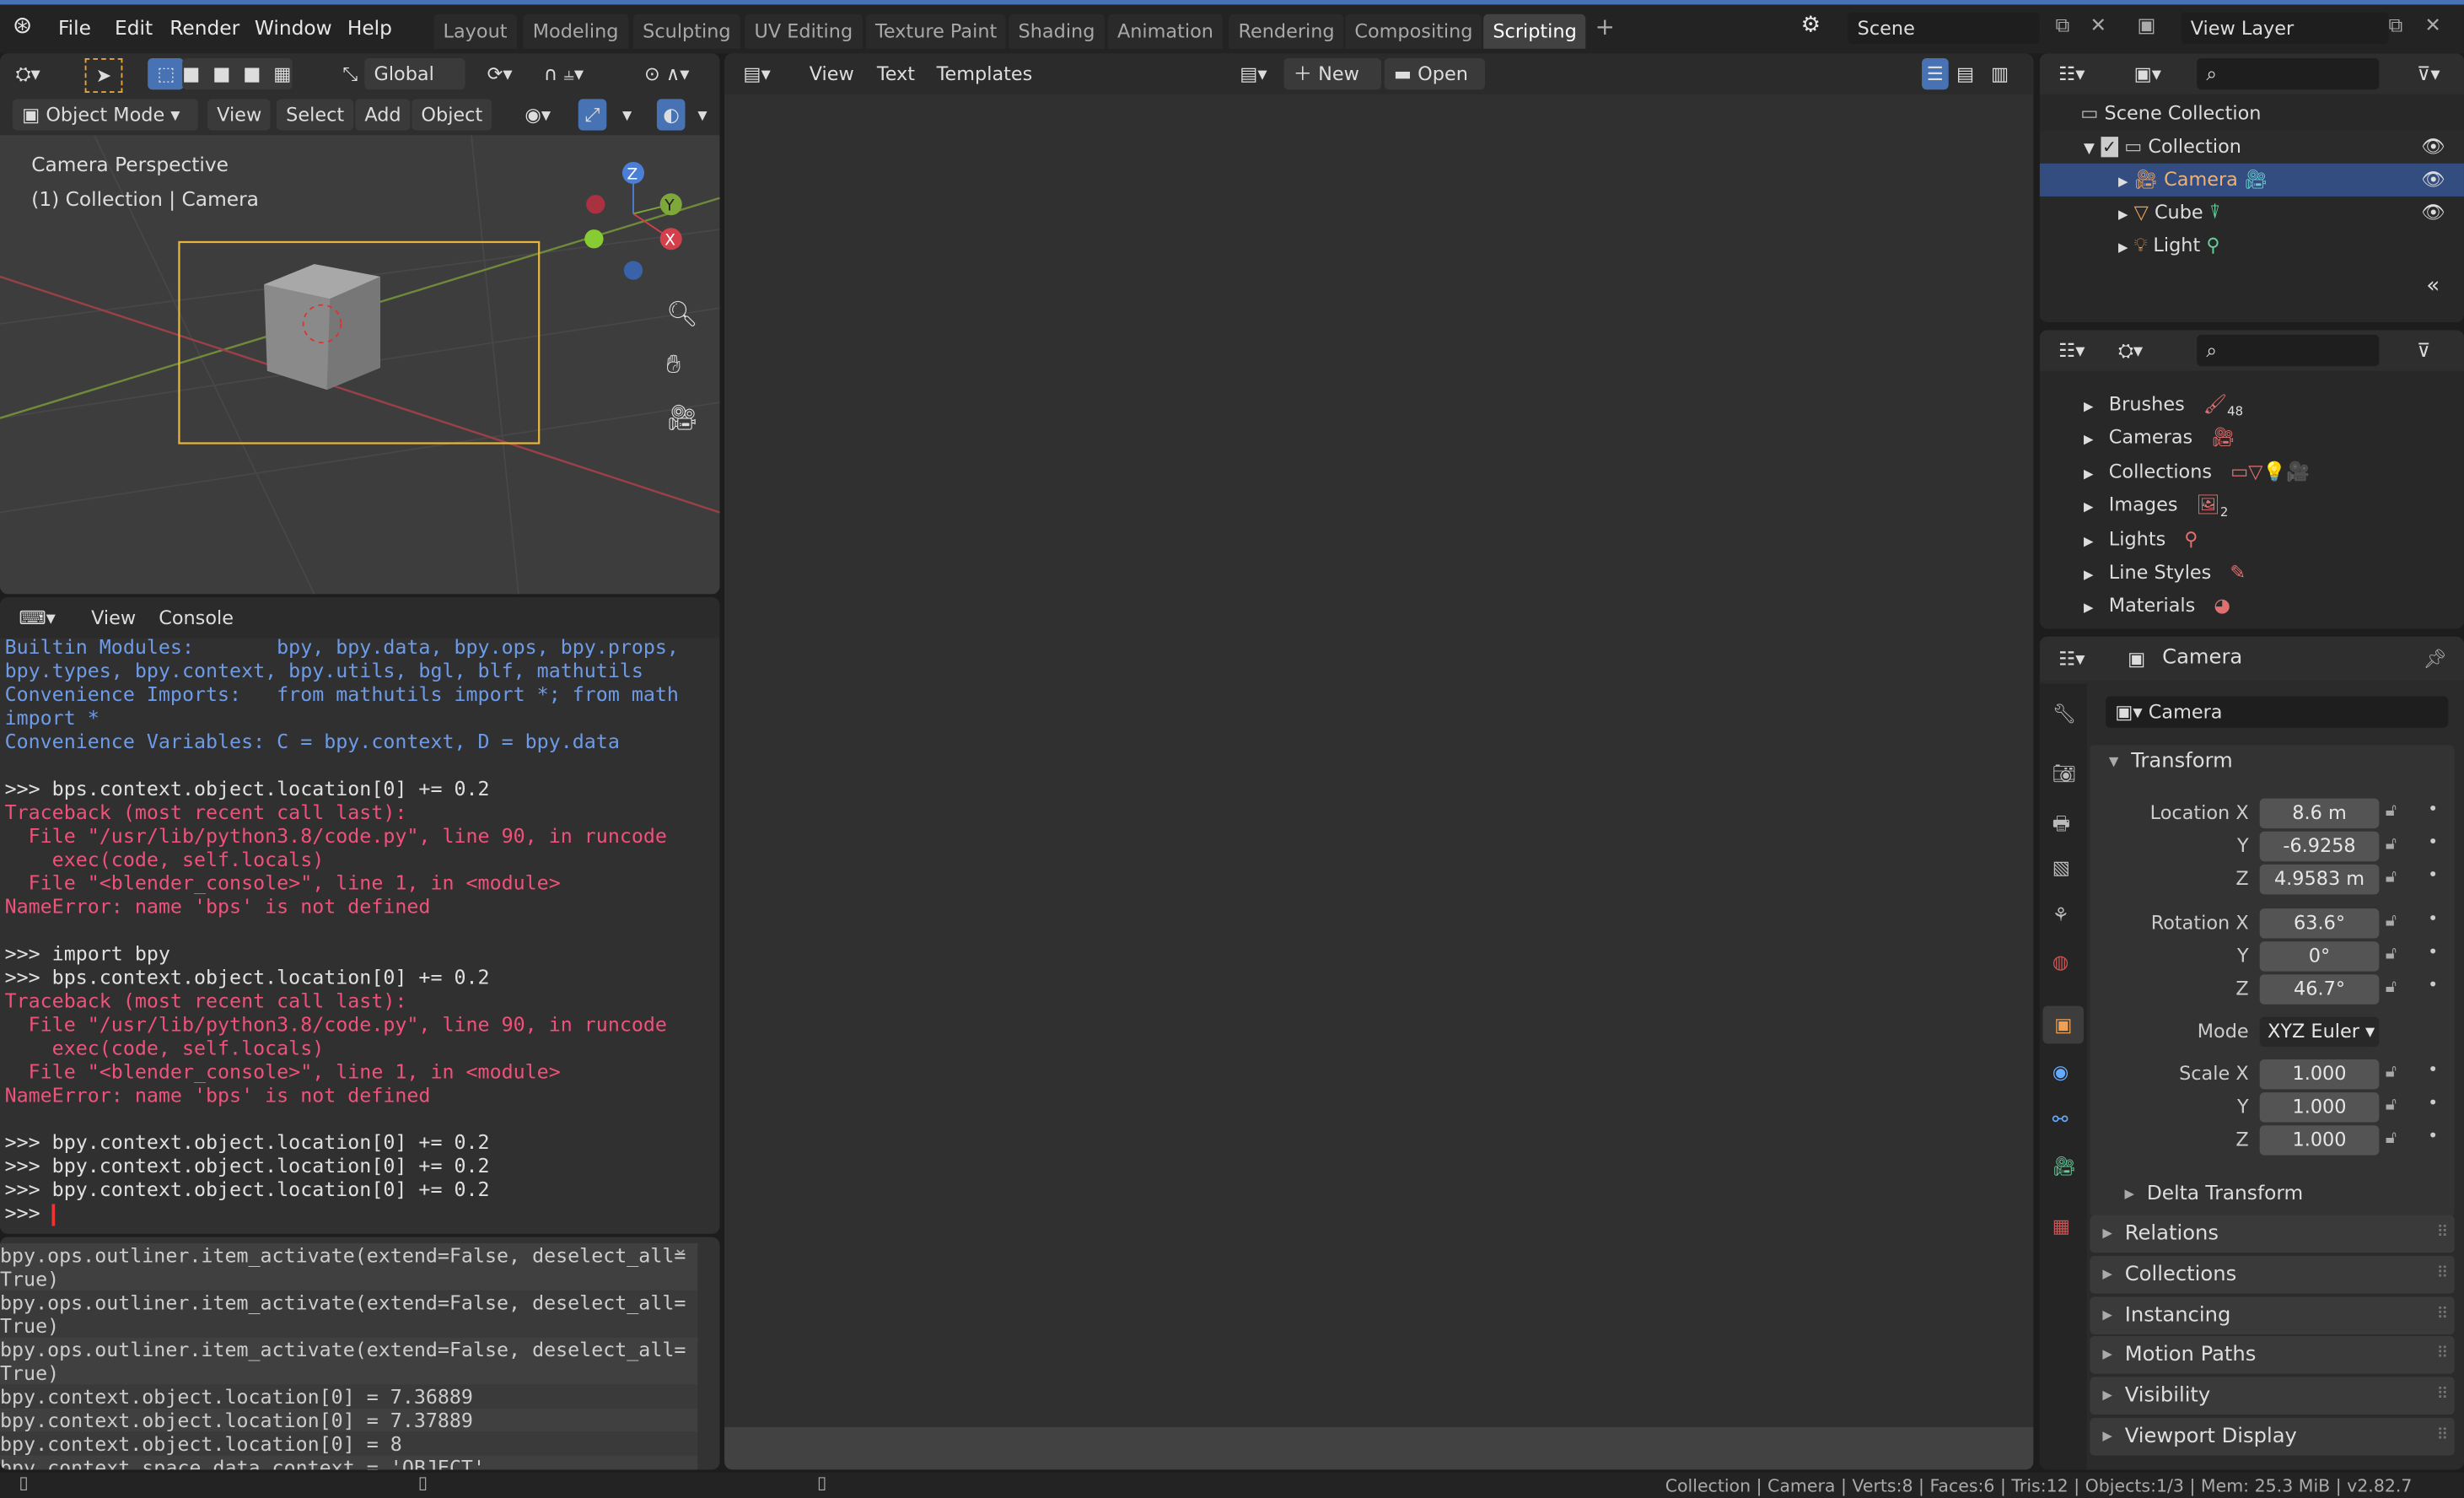  Describe the element at coordinates (349, 1443) in the screenshot. I see `info-log-entry: bpy.context.object.location[0] = 8` at that location.